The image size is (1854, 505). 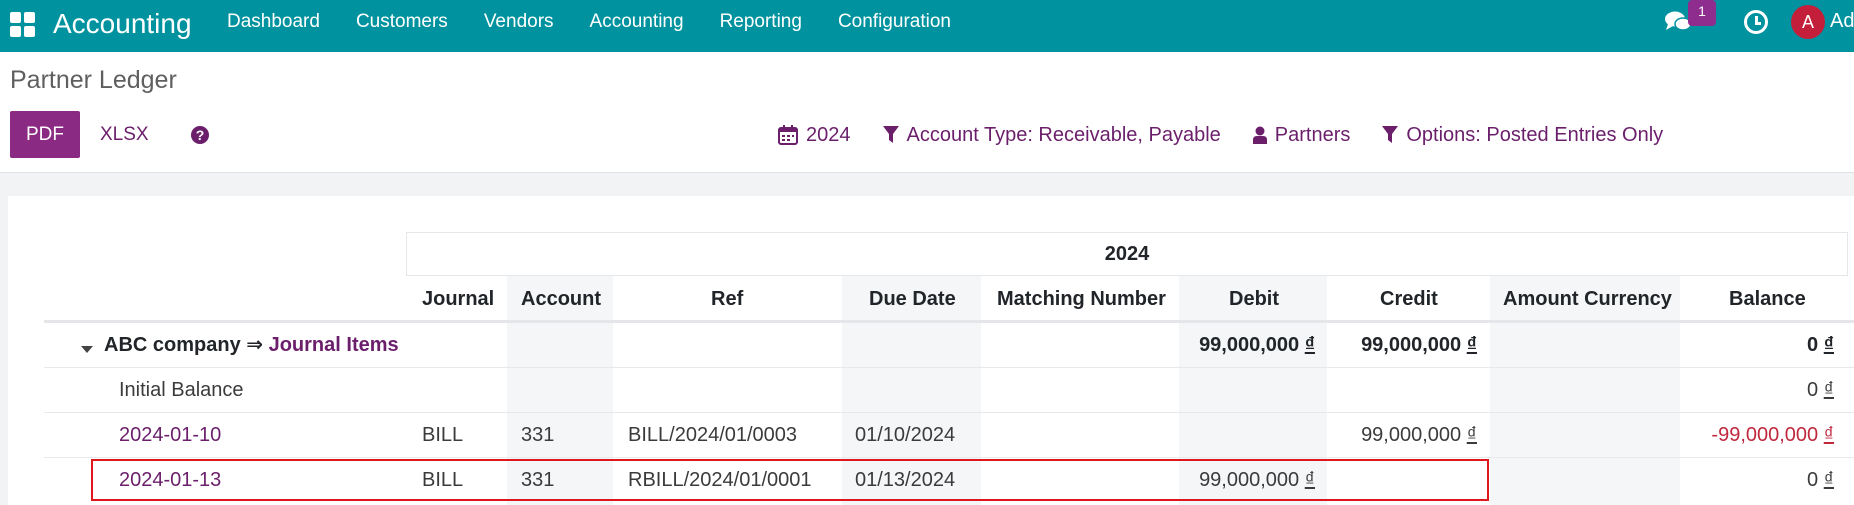 I want to click on ledger-row-date-link: 2024-01-10, so click(x=170, y=435).